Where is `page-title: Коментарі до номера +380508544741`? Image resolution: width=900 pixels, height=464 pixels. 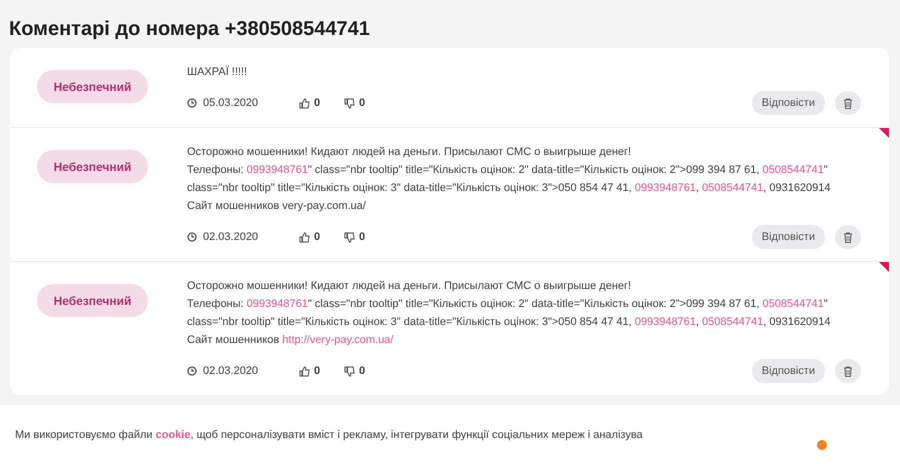
page-title: Коментарі до номера +380508544741 is located at coordinates (189, 29).